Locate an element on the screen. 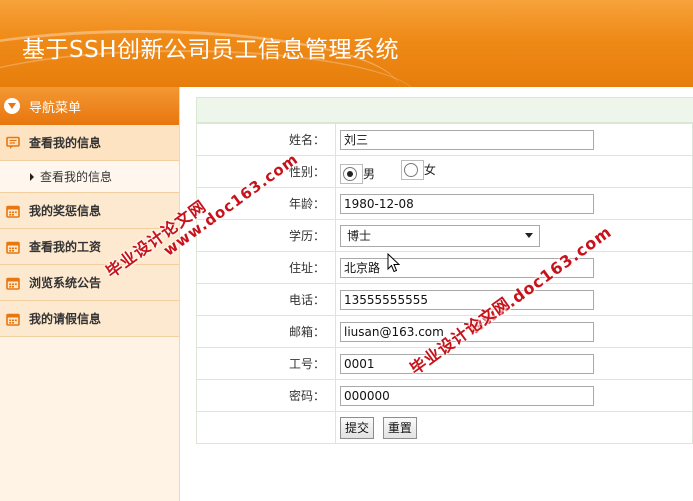 The image size is (693, 501). sidebar-item-label: 浏览系统公告 is located at coordinates (65, 283).